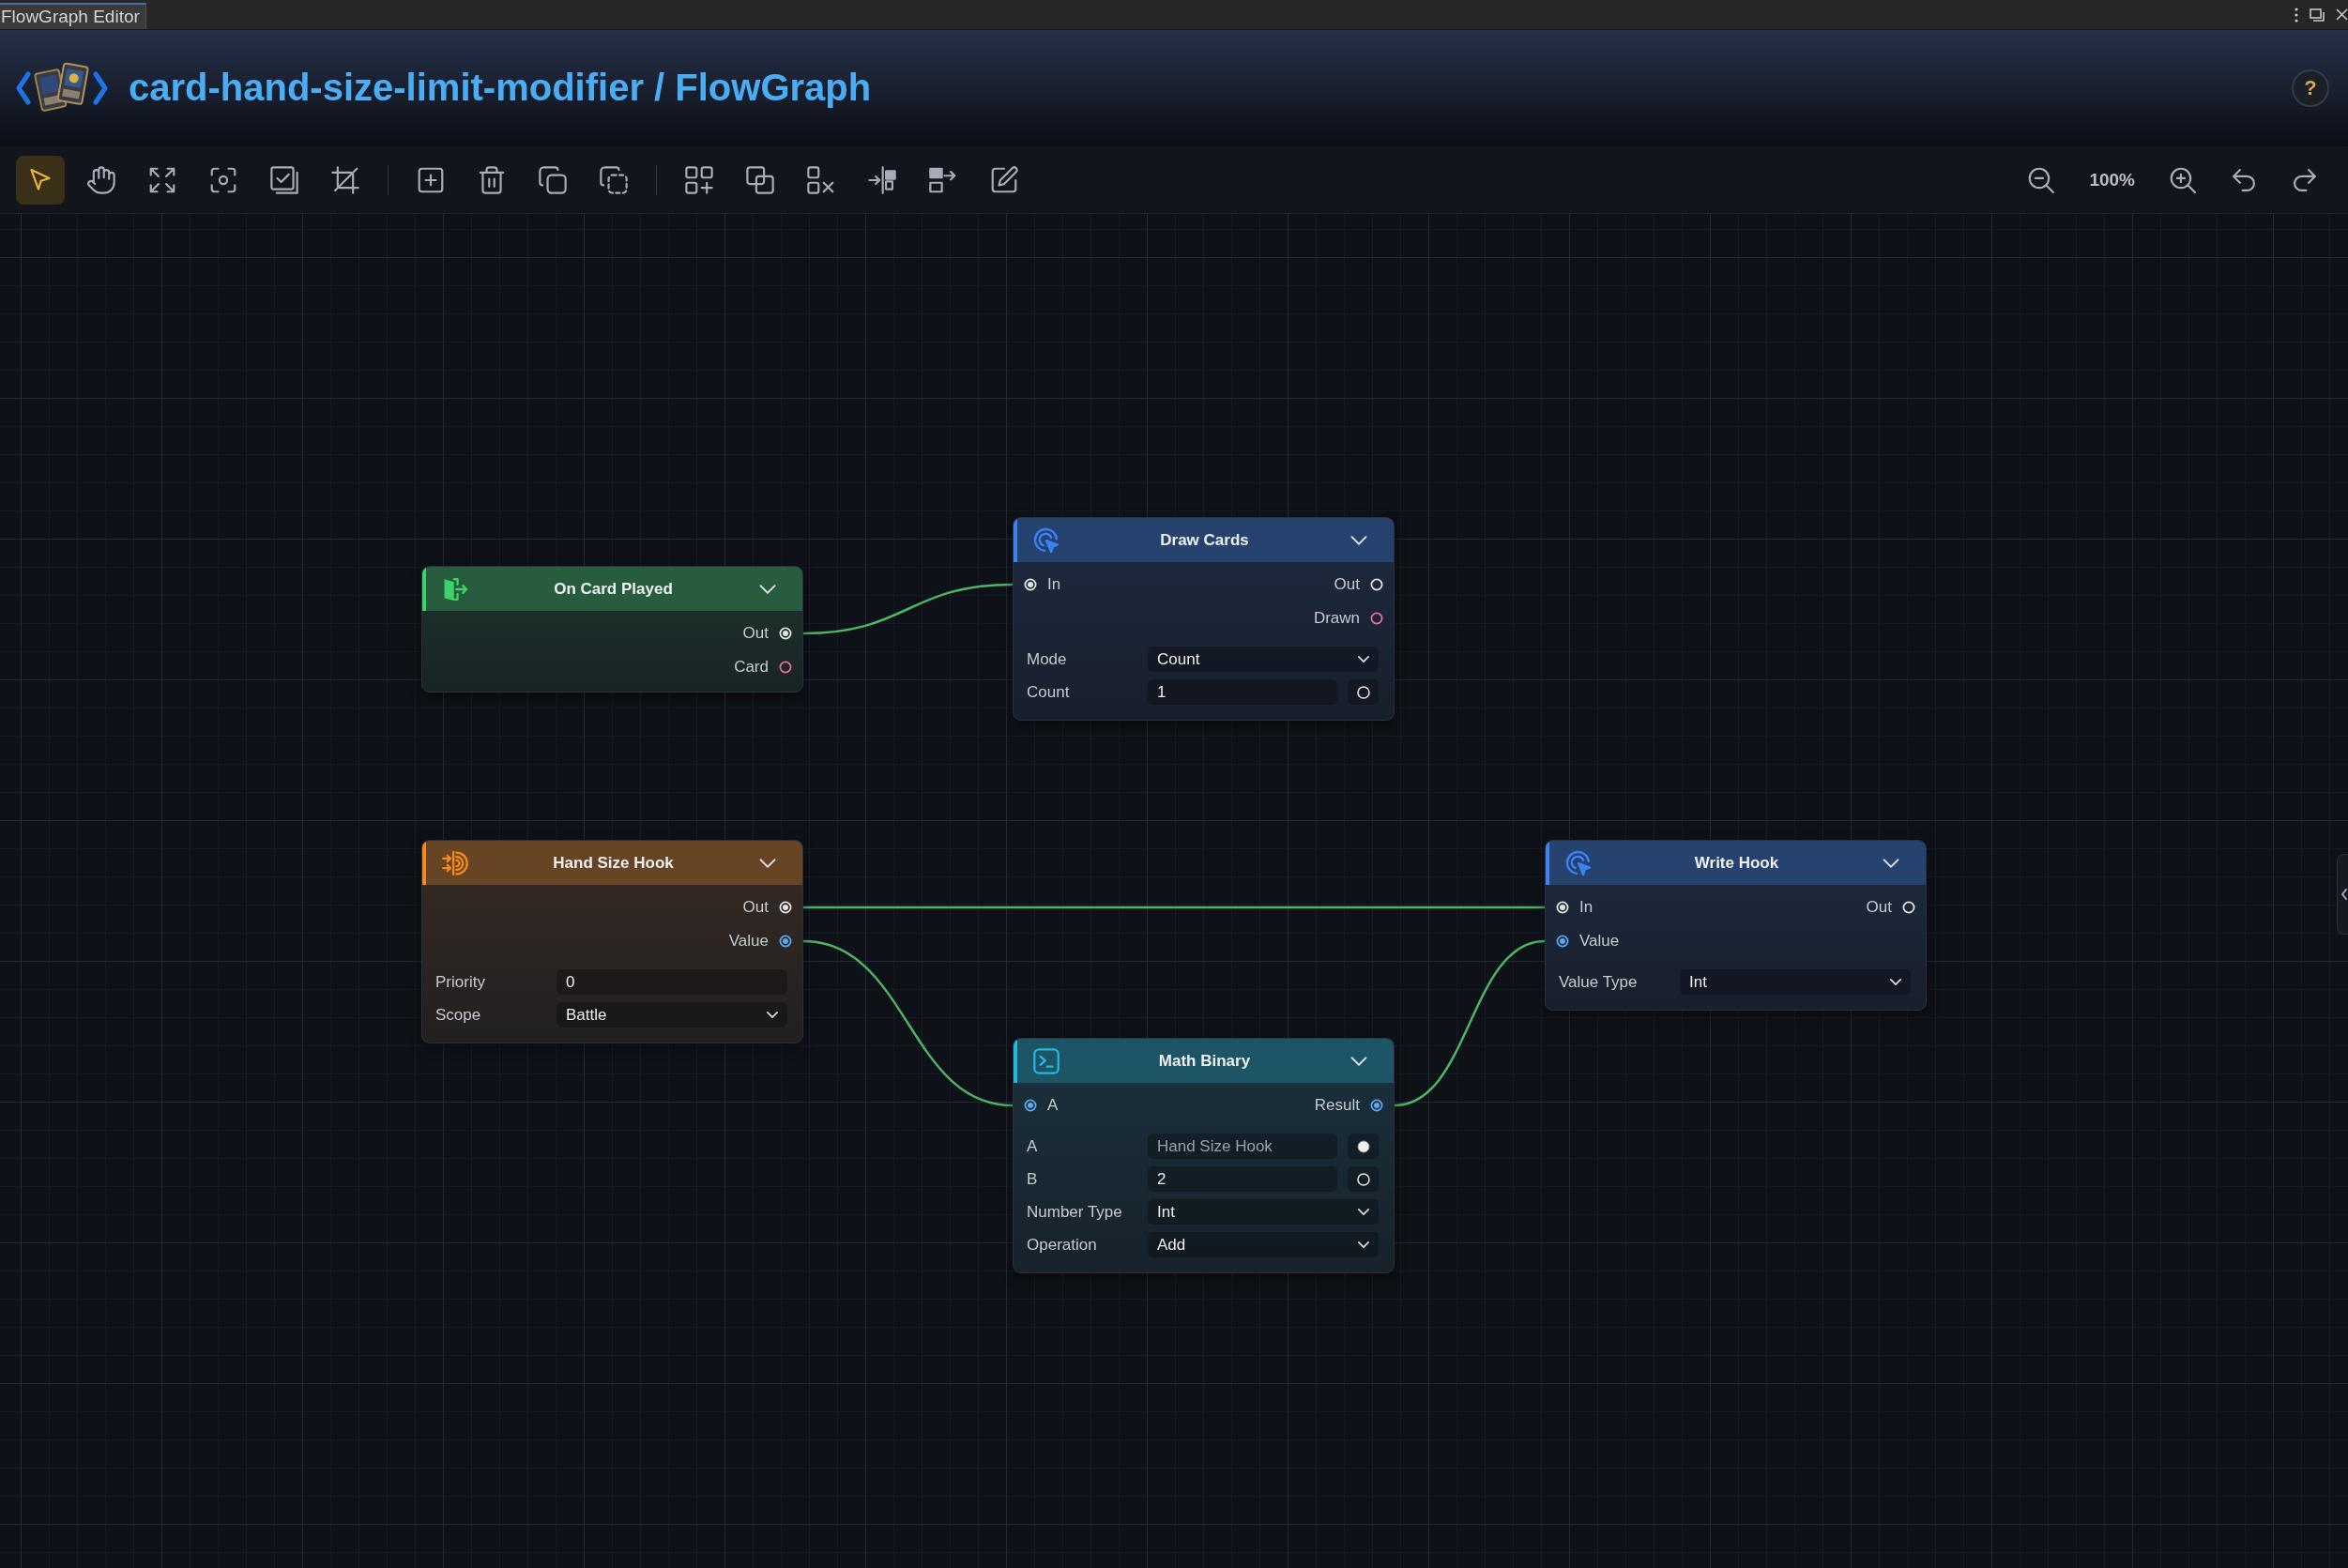 The width and height of the screenshot is (2348, 1568). I want to click on field-label: Count, so click(1048, 692).